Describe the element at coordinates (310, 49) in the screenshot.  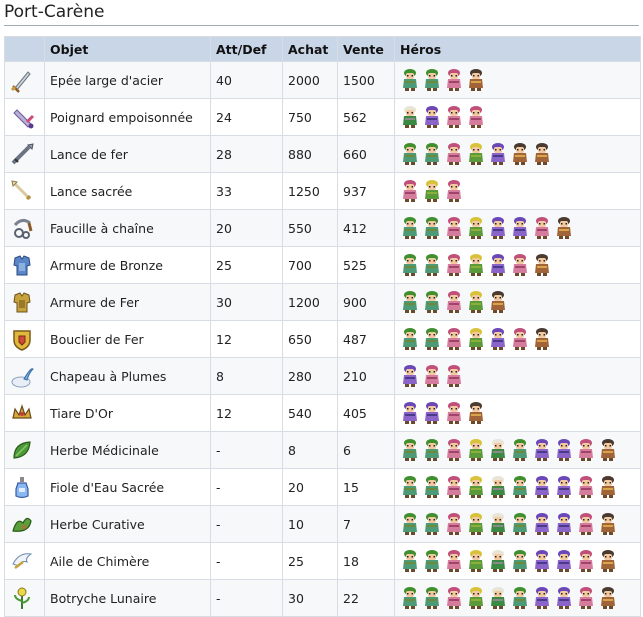
I see `column-header-buy-price: Achat` at that location.